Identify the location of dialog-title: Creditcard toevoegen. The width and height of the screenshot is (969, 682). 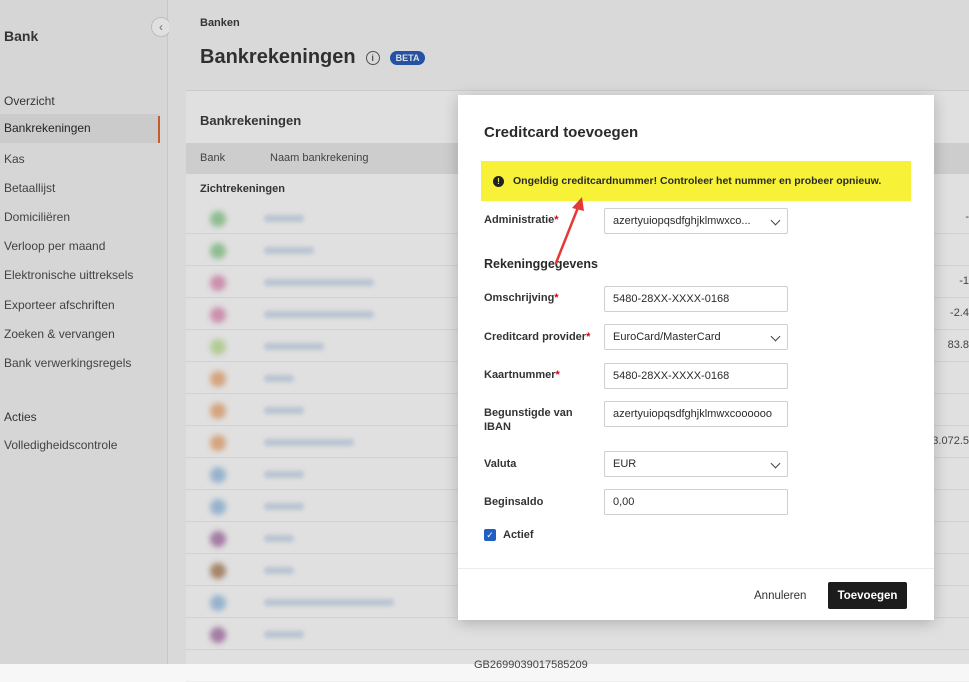
(561, 132).